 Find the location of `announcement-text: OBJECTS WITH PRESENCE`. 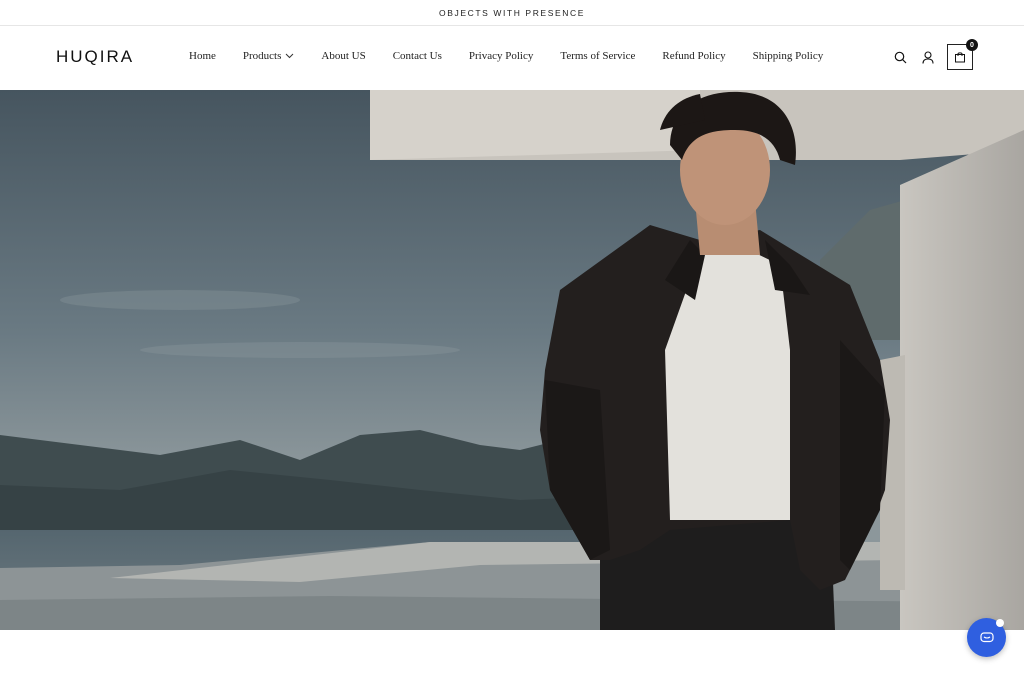

announcement-text: OBJECTS WITH PRESENCE is located at coordinates (511, 12).